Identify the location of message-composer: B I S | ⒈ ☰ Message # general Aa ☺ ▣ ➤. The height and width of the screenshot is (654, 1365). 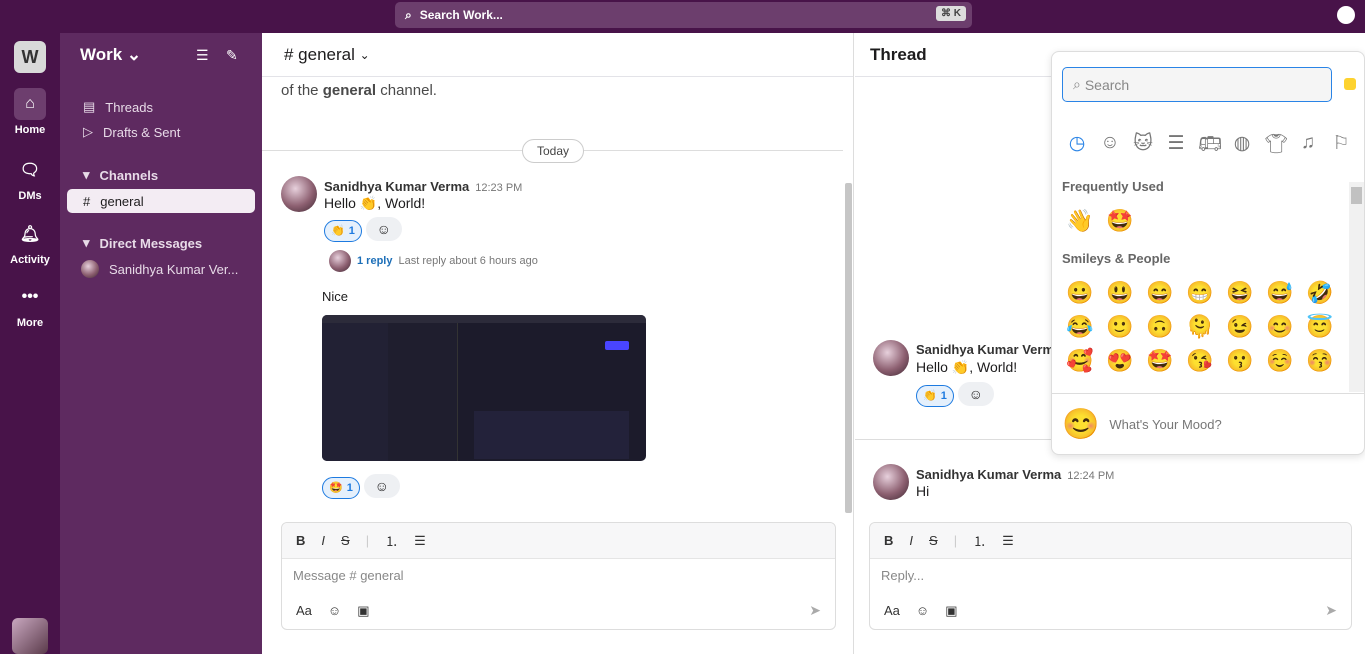
(558, 576).